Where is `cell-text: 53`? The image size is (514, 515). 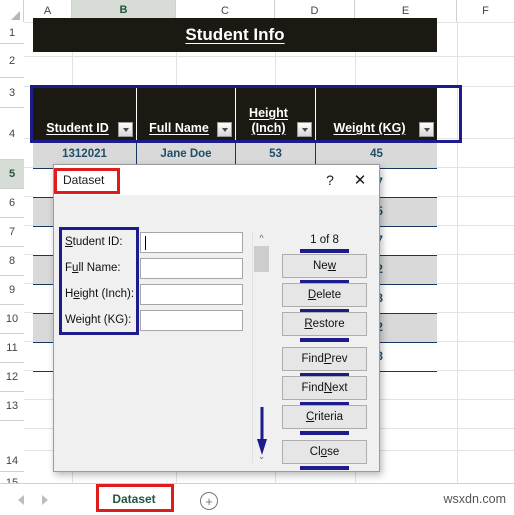
cell-text: 53 is located at coordinates (275, 154).